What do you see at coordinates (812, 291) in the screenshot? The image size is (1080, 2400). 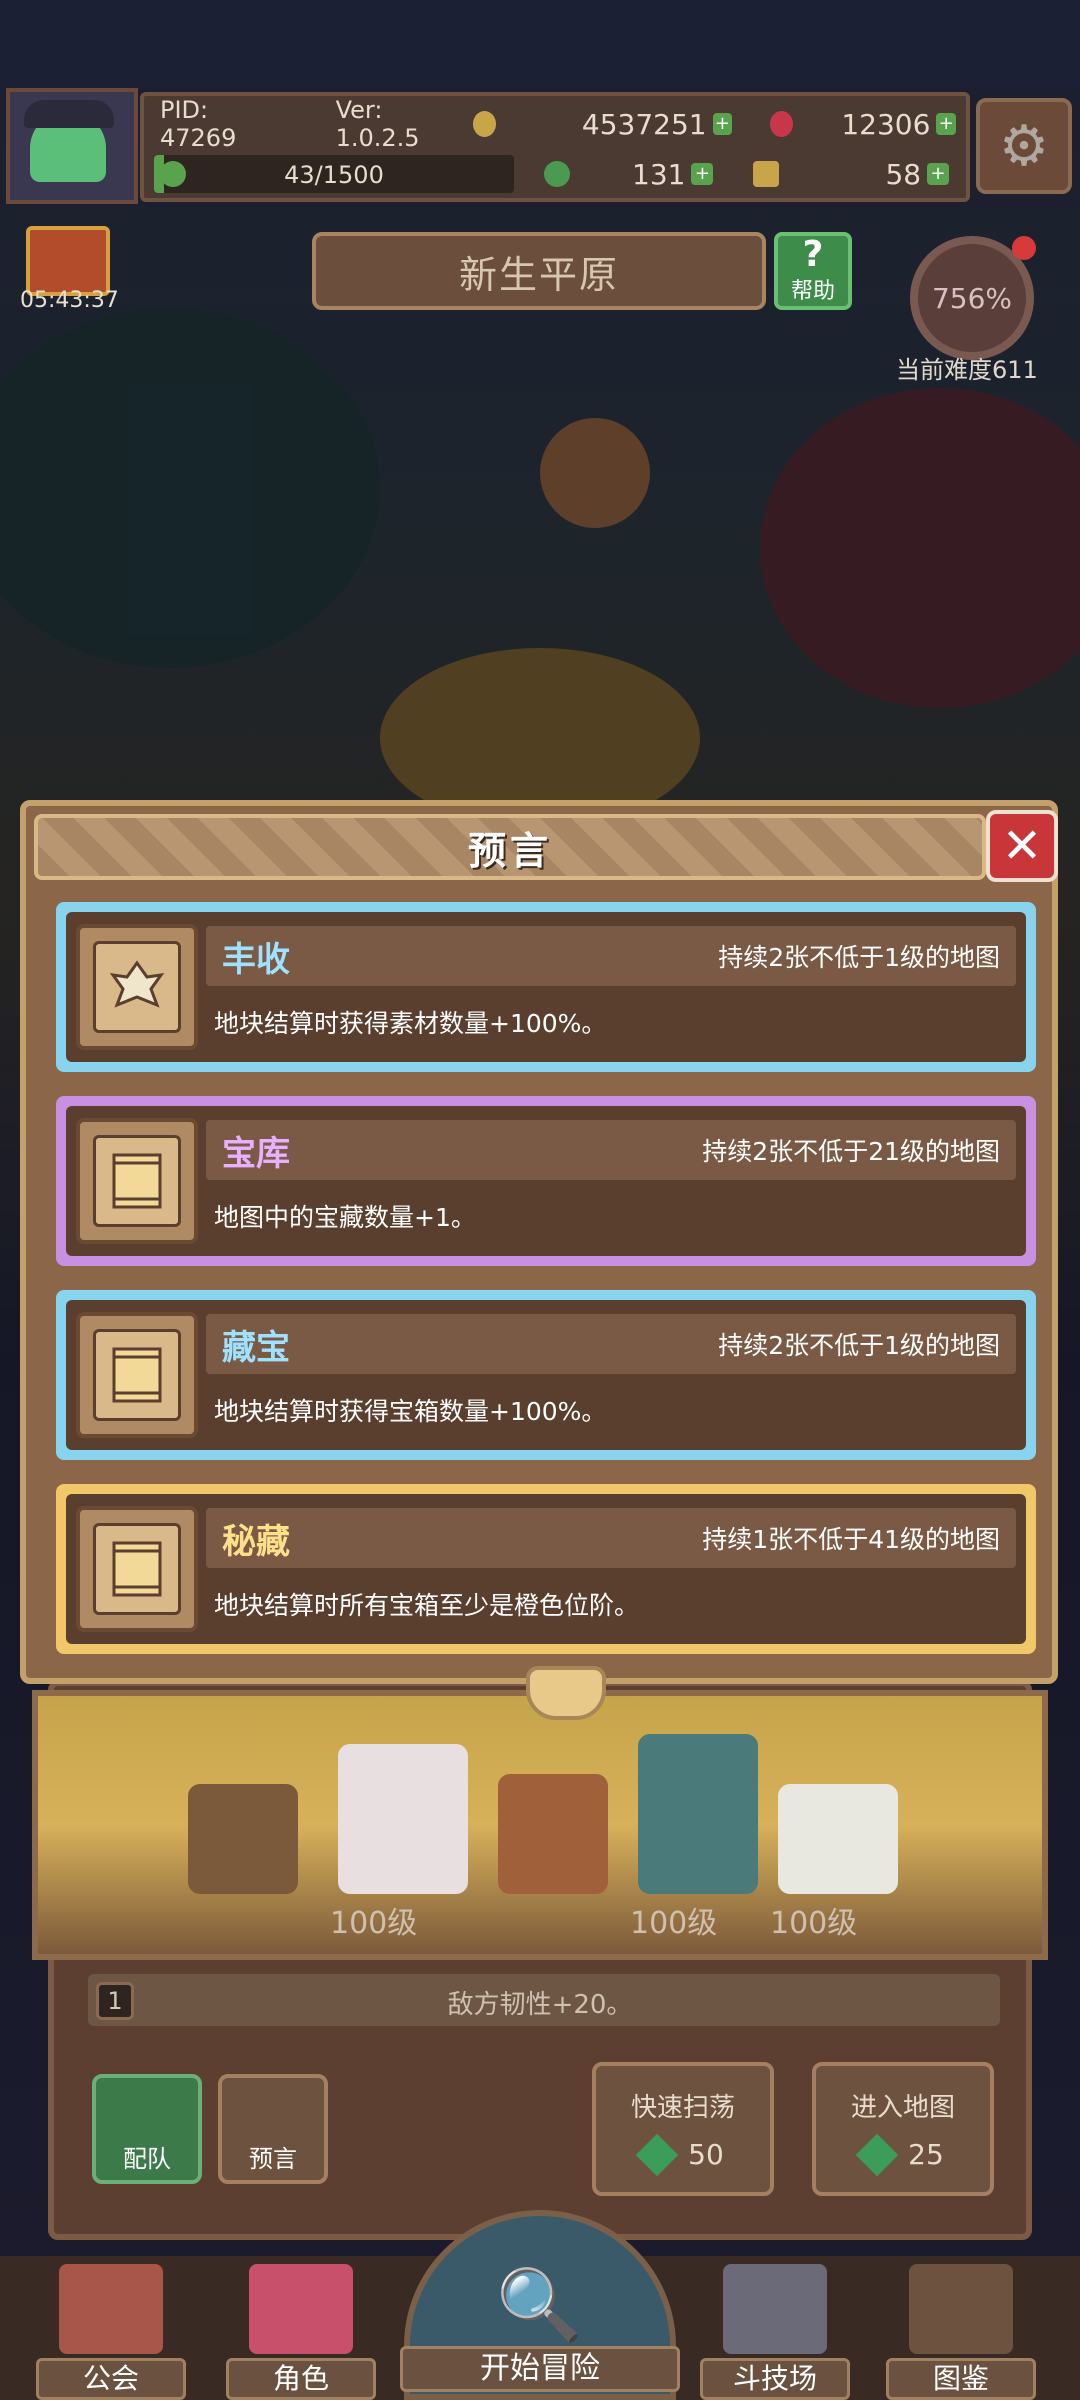 I see `help-label: 帮助` at bounding box center [812, 291].